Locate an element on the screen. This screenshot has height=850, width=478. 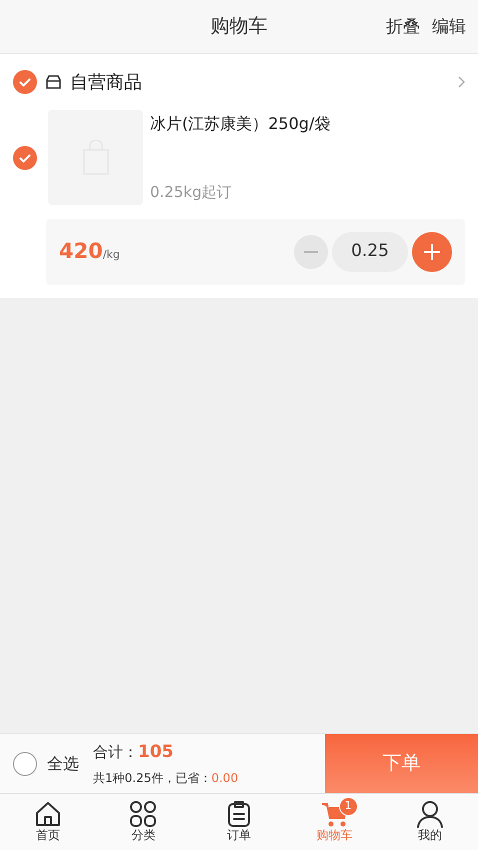
store-icon is located at coordinates (53, 82).